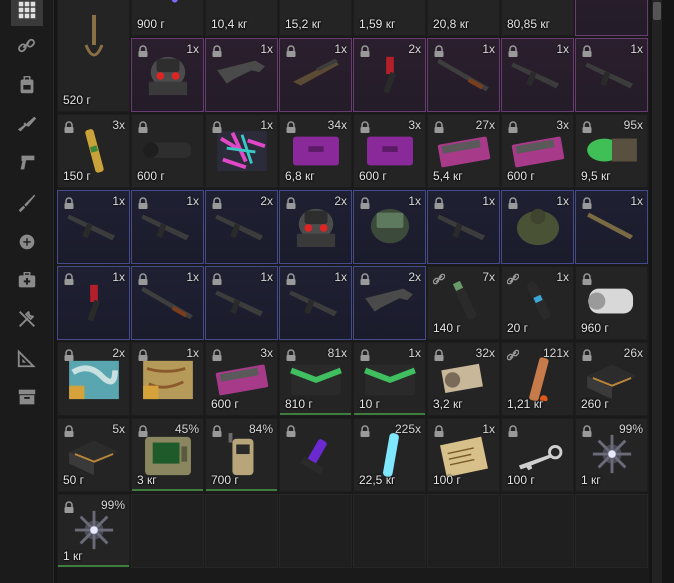 This screenshot has width=674, height=583. What do you see at coordinates (463, 151) in the screenshot?
I see `inventory-item-pink-weapon-case: 27x 5,4 кг` at bounding box center [463, 151].